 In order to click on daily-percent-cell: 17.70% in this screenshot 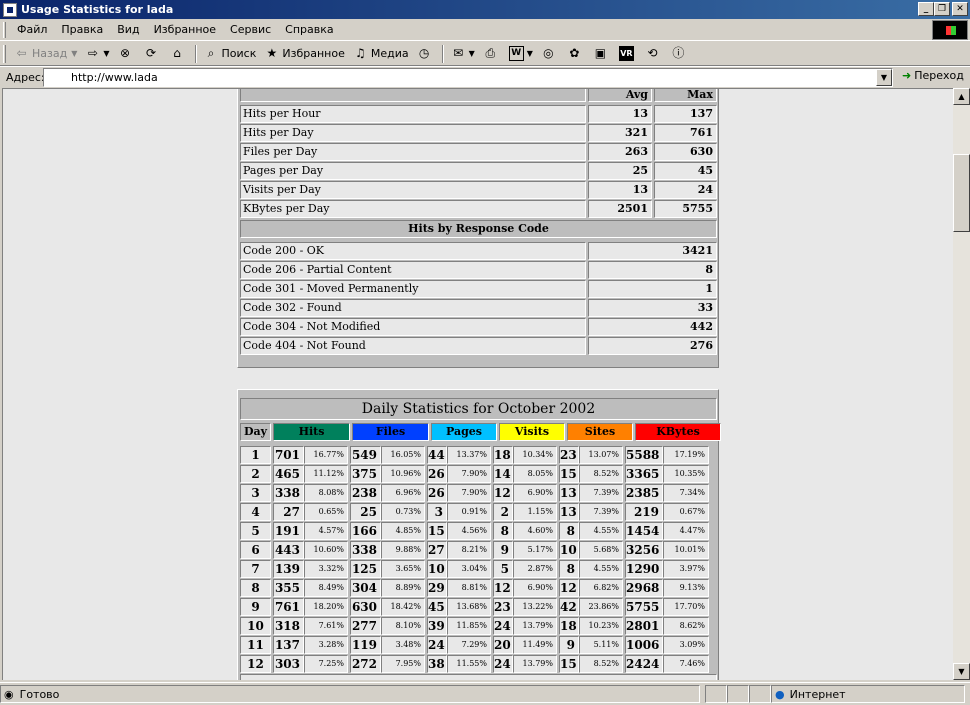, I will do `click(686, 607)`.